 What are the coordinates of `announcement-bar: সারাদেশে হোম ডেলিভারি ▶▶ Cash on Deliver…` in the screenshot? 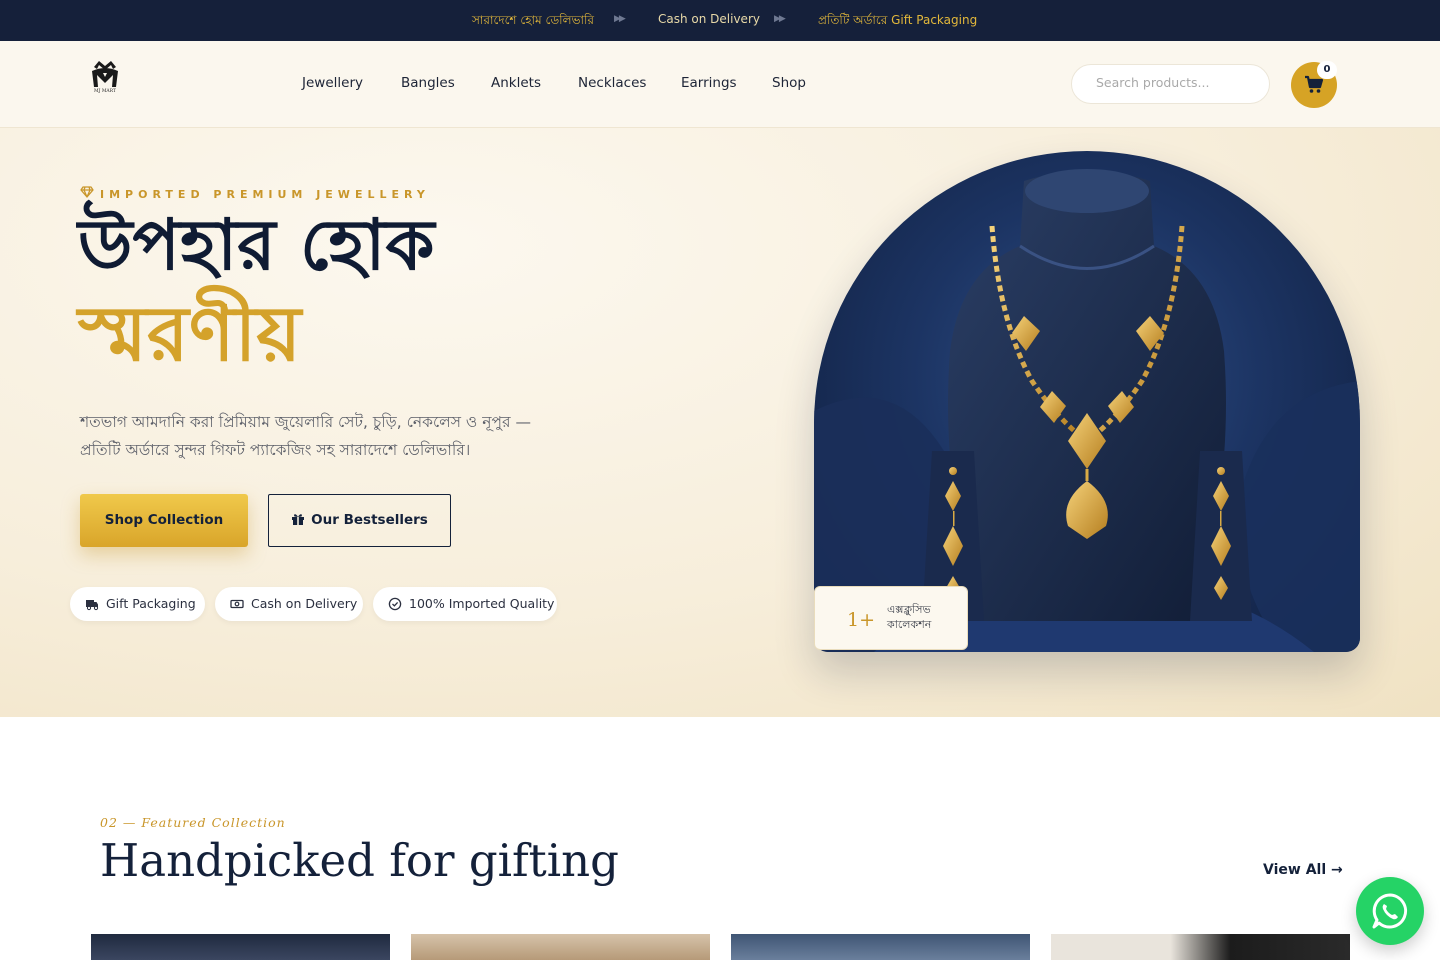 It's located at (720, 20).